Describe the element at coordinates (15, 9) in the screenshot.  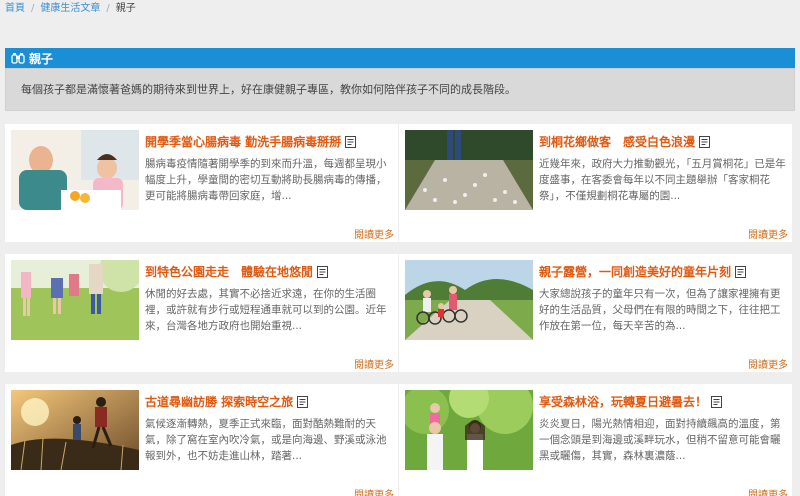
I see `breadcrumb-home-link: 首頁` at that location.